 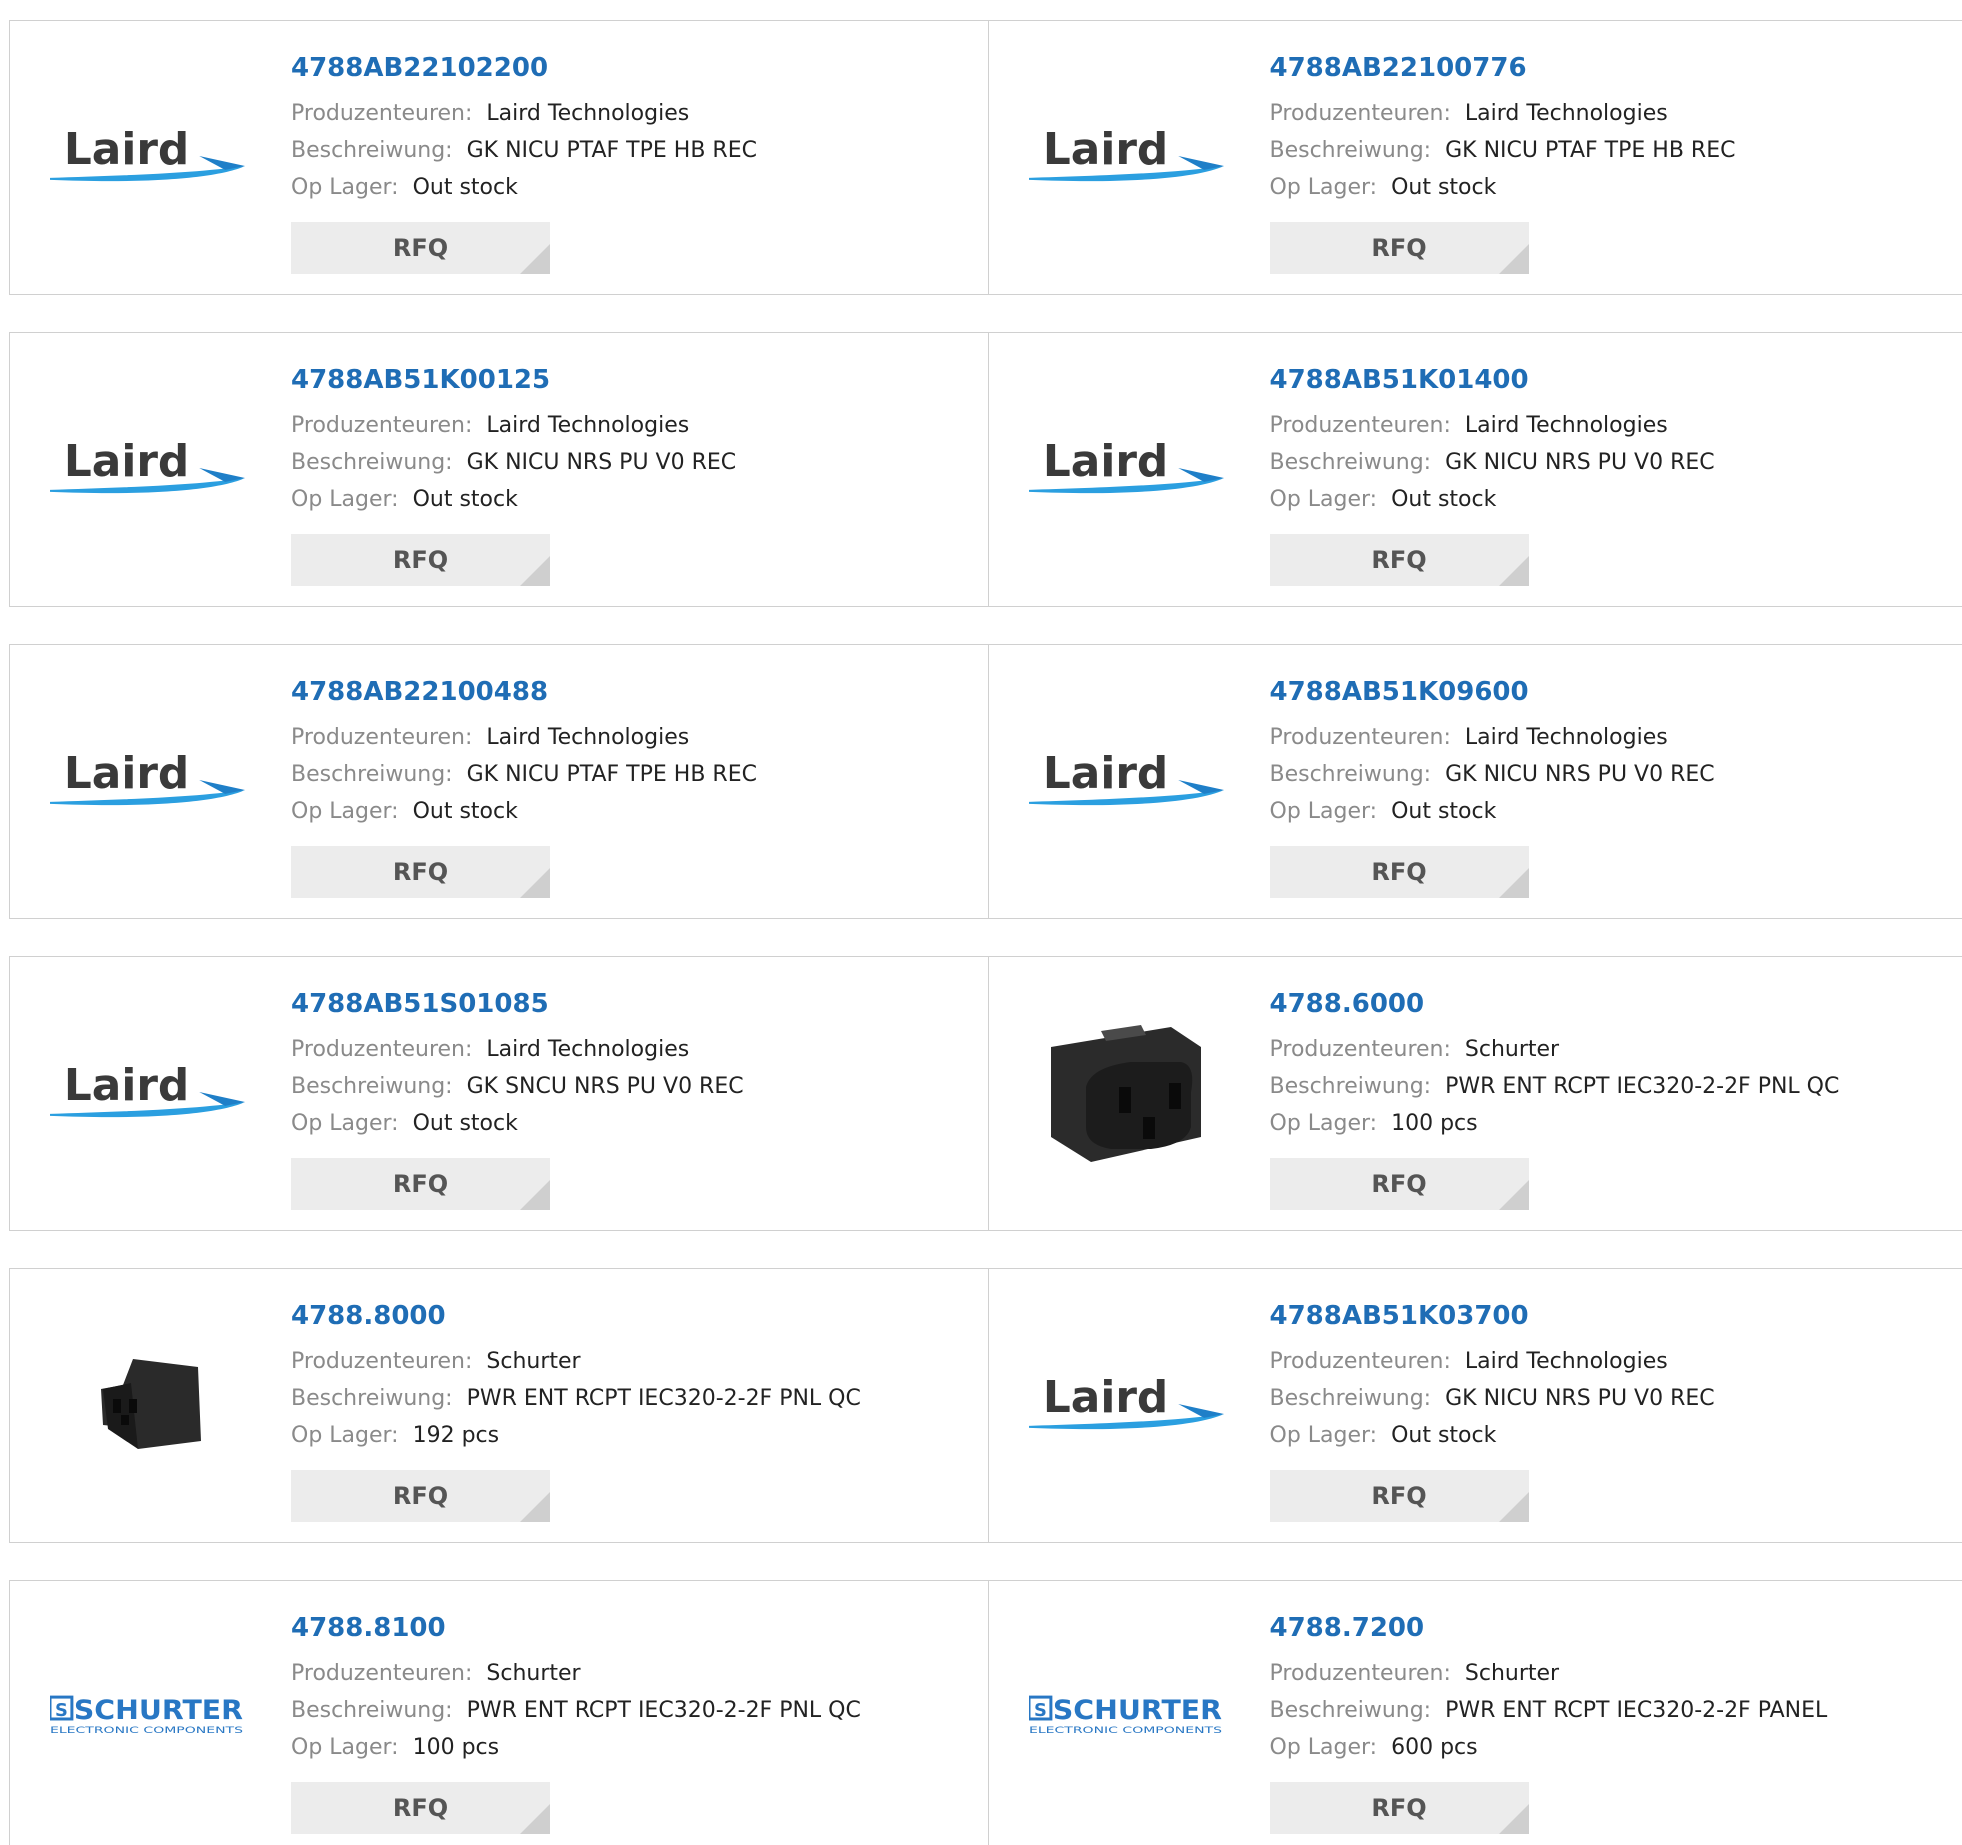 I want to click on part-number-link: 4788.6000, so click(x=1555, y=1004).